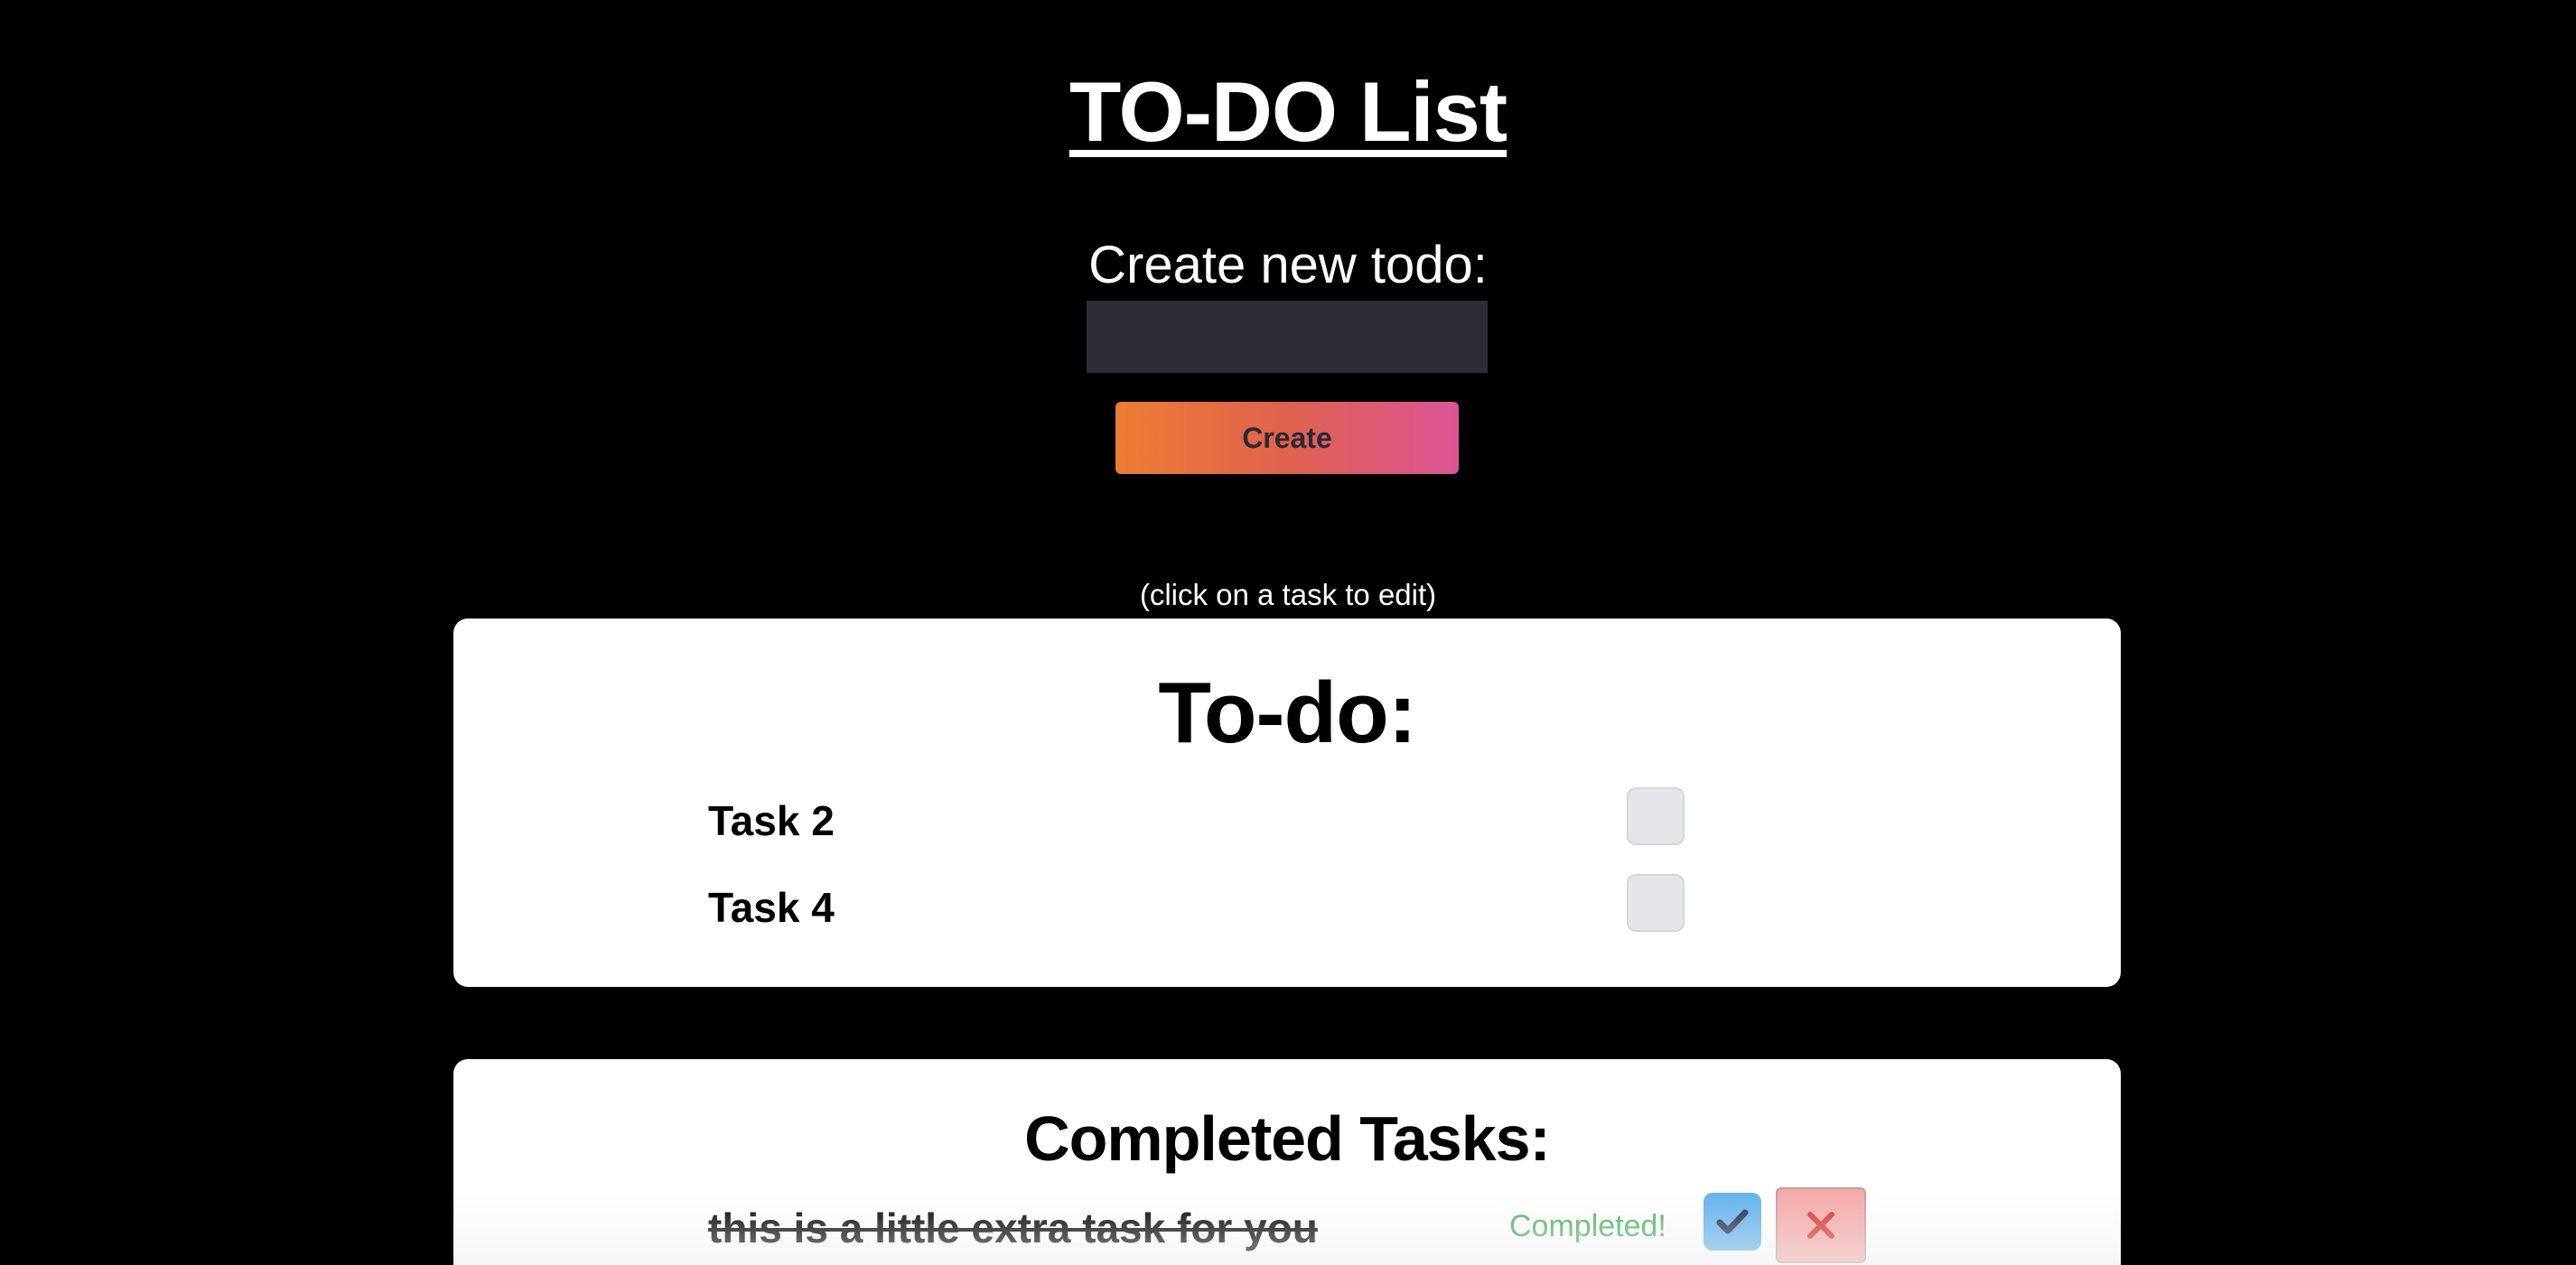 Image resolution: width=2576 pixels, height=1265 pixels. I want to click on todo-task-row: Task 4, so click(1295, 904).